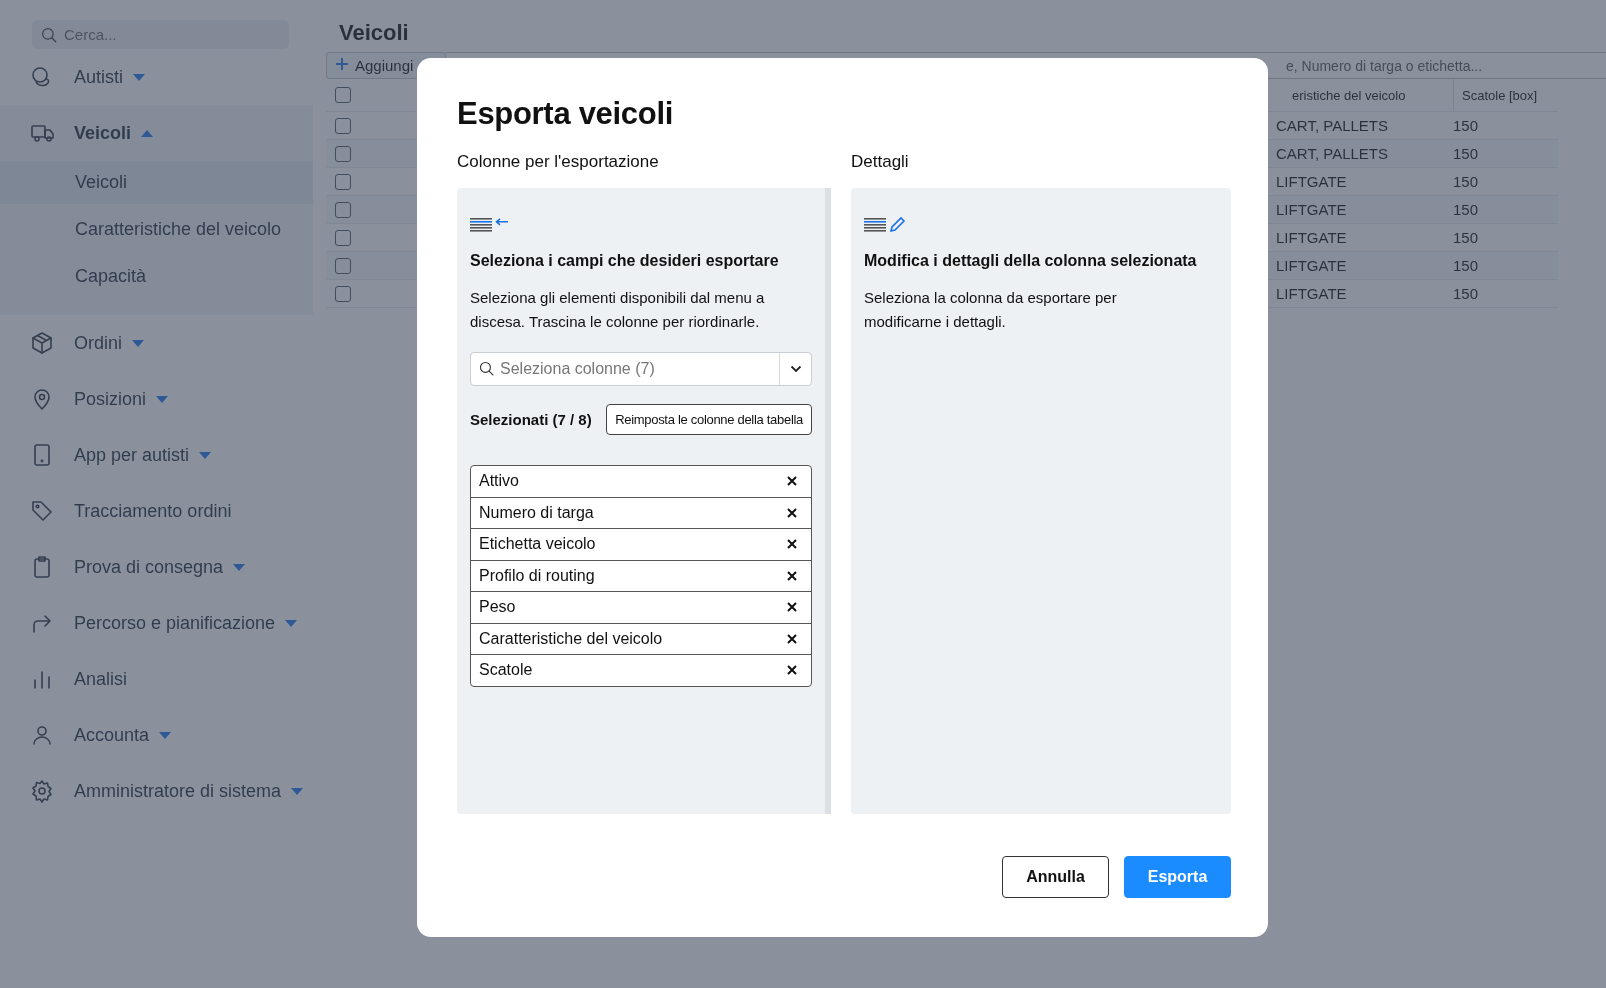 This screenshot has width=1606, height=988. I want to click on nav-item: Accounta, so click(156, 735).